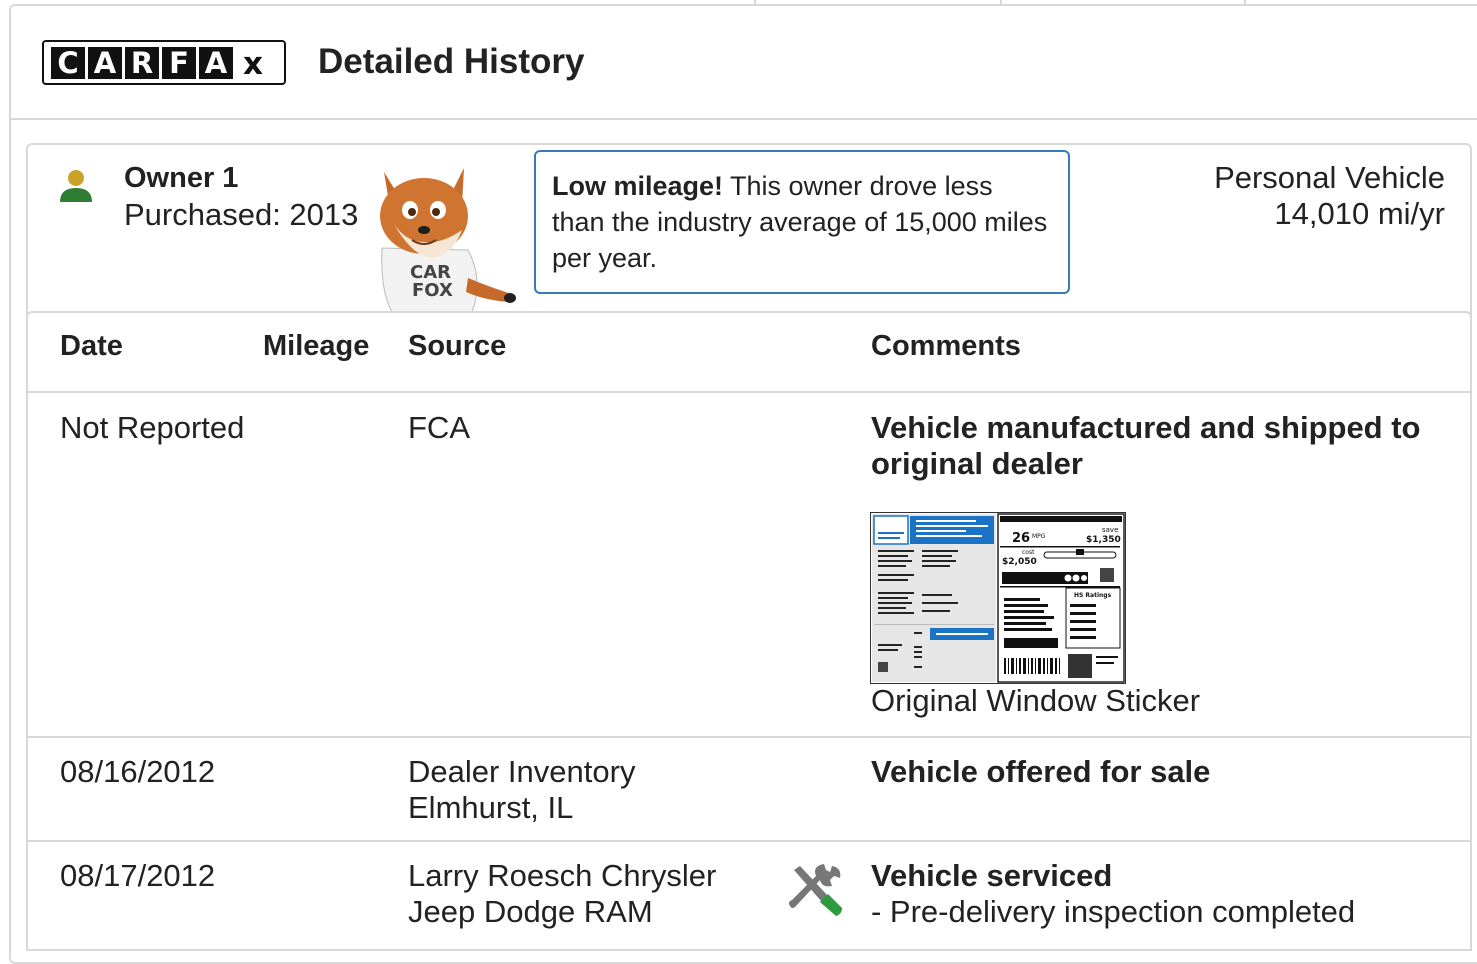 Image resolution: width=1477 pixels, height=964 pixels. I want to click on sticker-mpg-value: 26, so click(1021, 538).